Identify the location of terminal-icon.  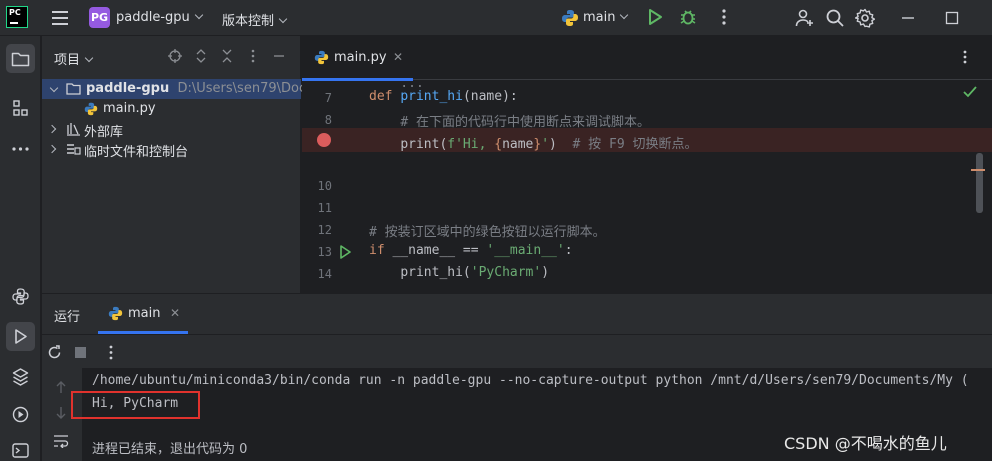
(20, 450).